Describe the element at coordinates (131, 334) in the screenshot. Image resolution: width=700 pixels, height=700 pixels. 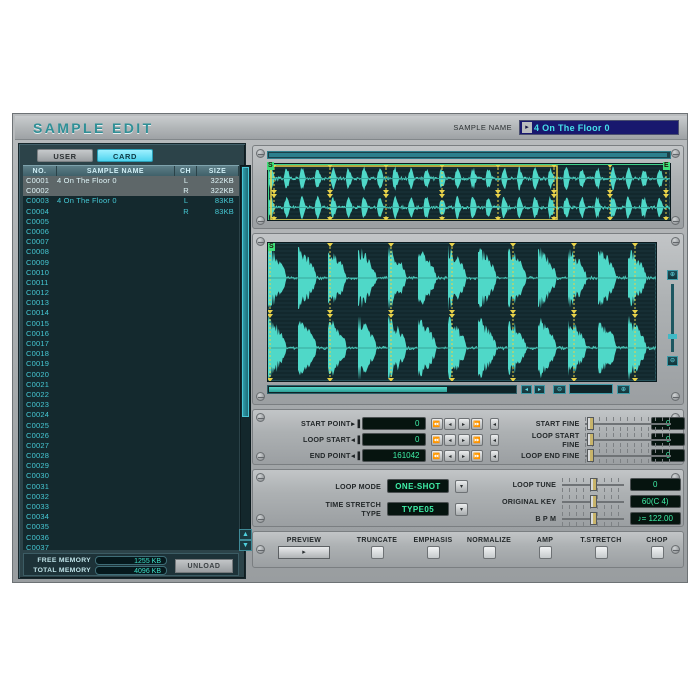
I see `table-row: C0016` at that location.